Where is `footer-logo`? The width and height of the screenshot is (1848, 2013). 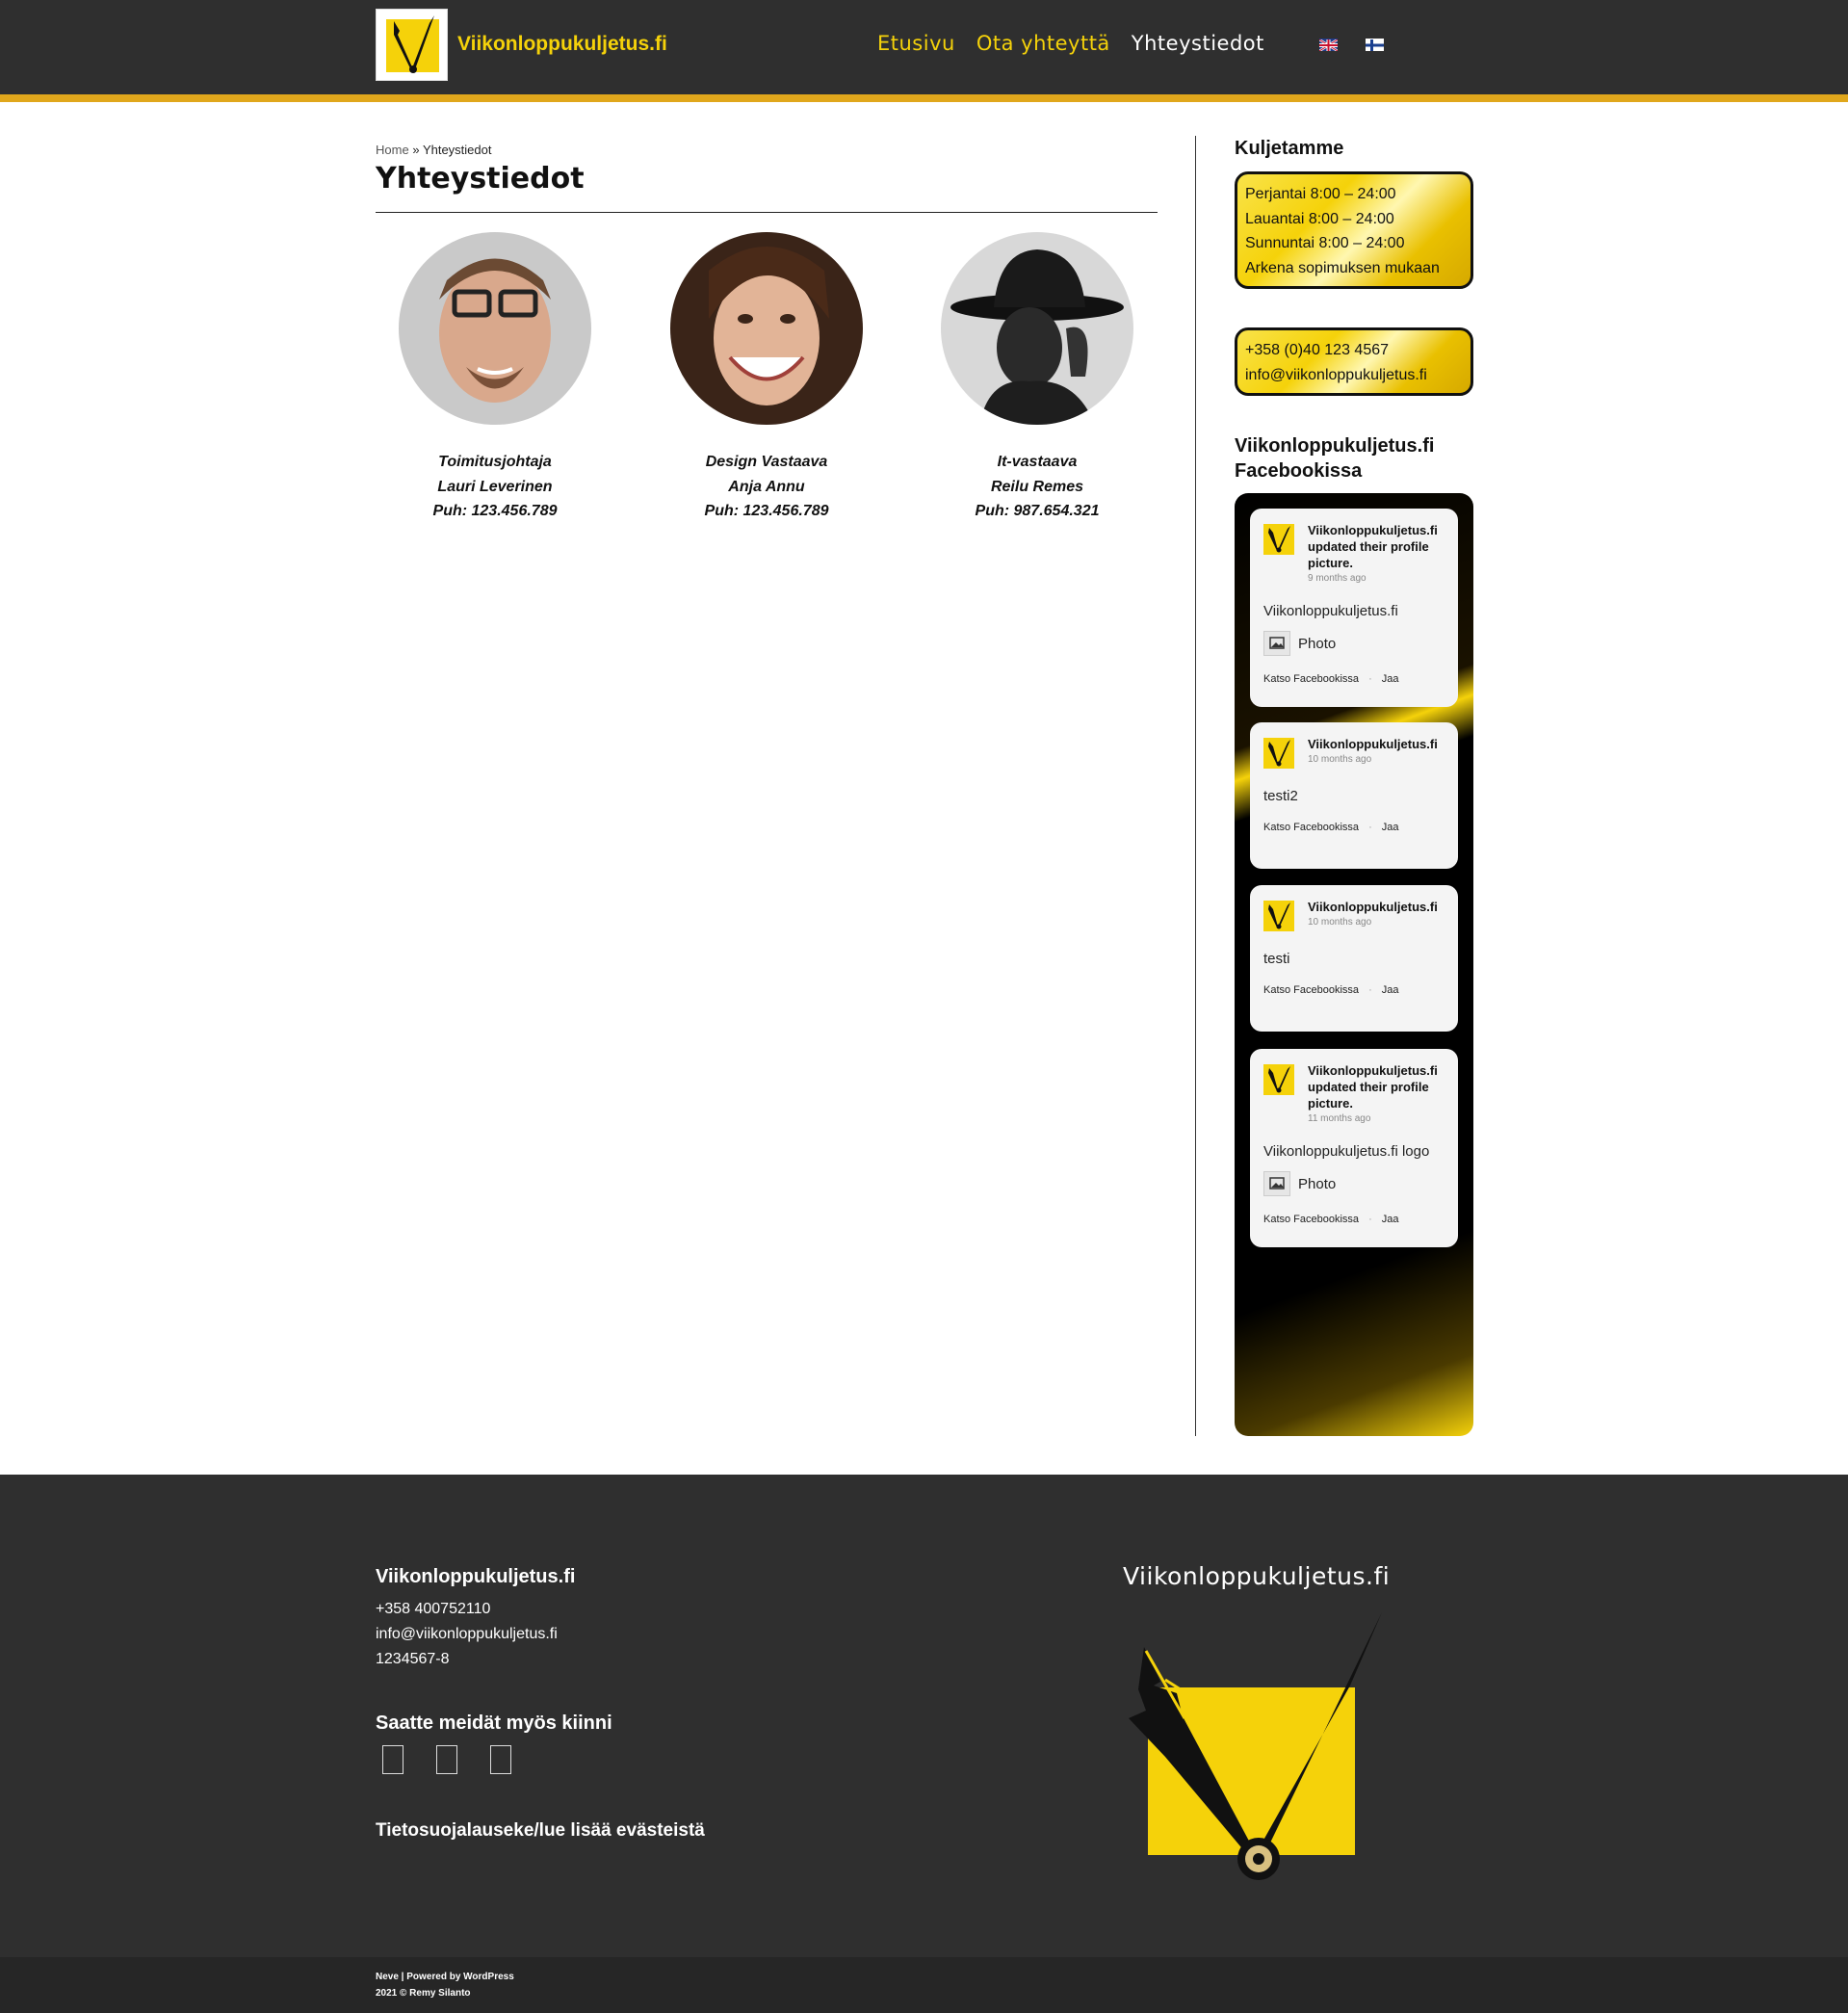
footer-logo is located at coordinates (1257, 1749).